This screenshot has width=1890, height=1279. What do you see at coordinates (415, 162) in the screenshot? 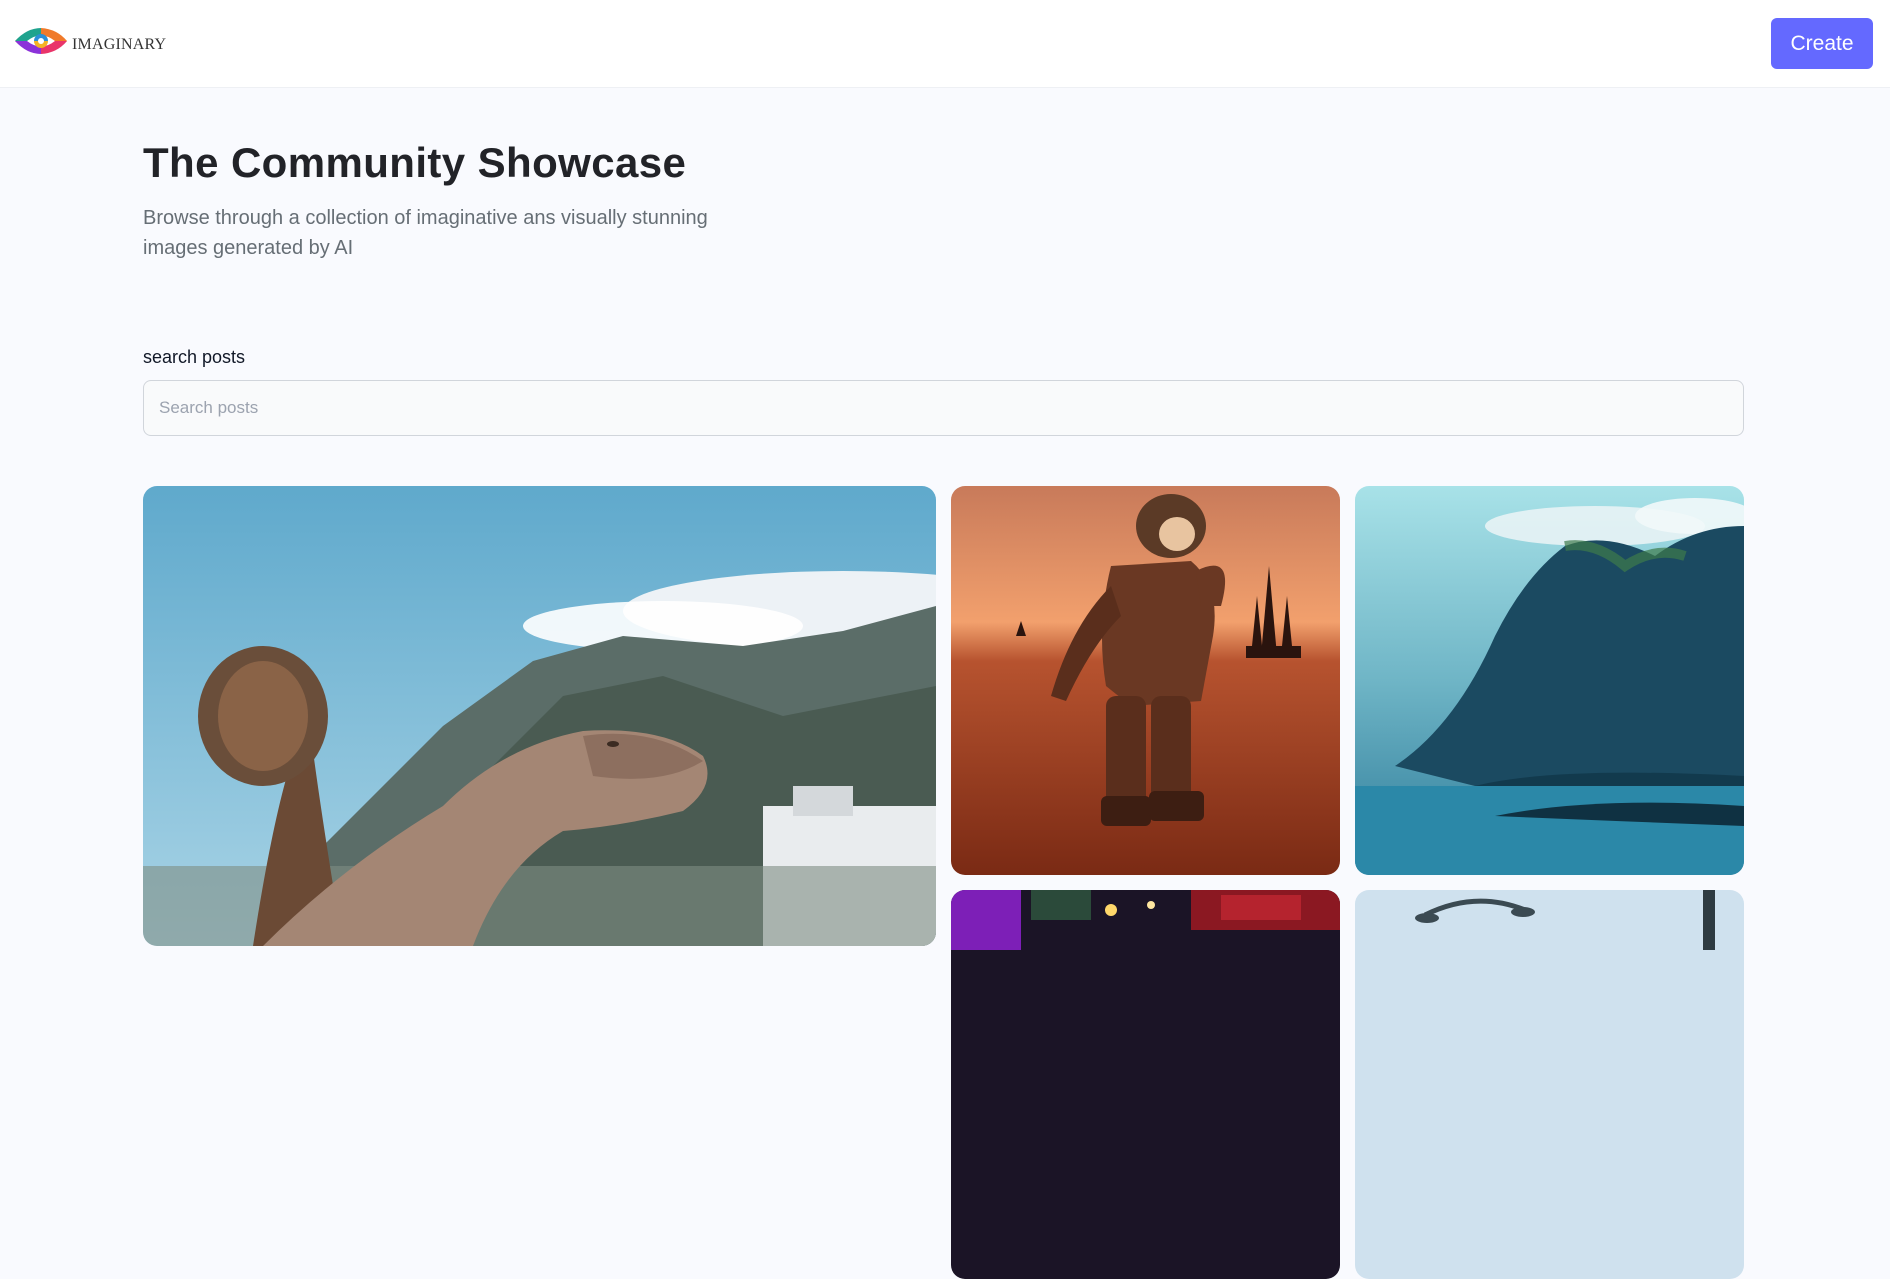
I see `page-title: The Community Showcase` at bounding box center [415, 162].